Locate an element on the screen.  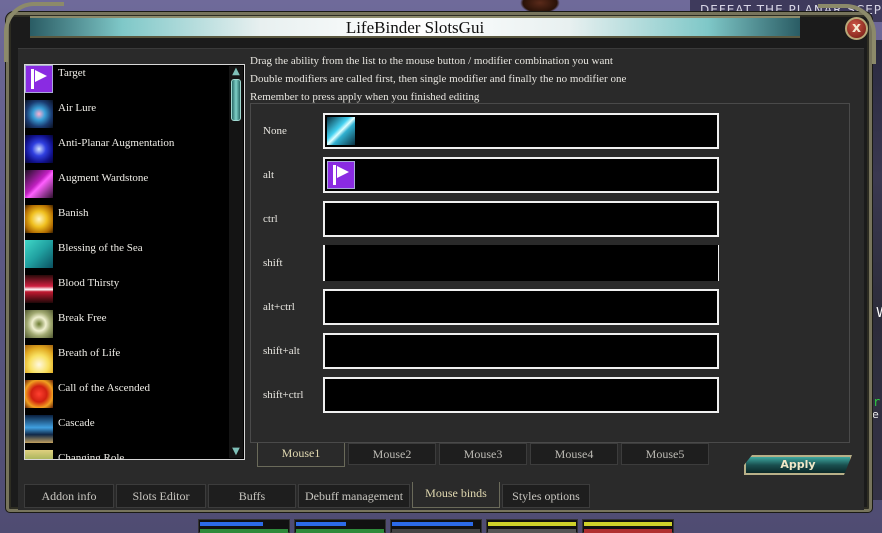
banish-icon is located at coordinates (39, 219).